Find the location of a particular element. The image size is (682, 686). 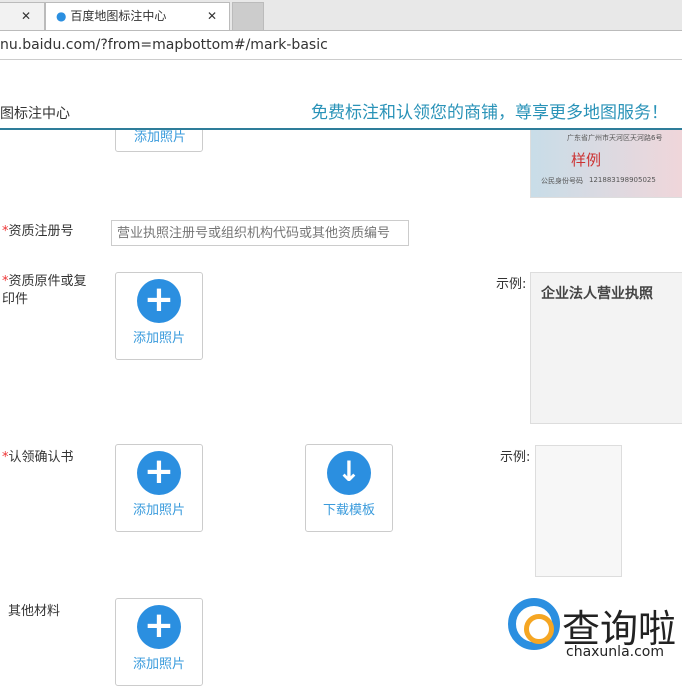

address-bar: nu.baidu.com/?from=mapbottom#/mark-basic is located at coordinates (341, 45).